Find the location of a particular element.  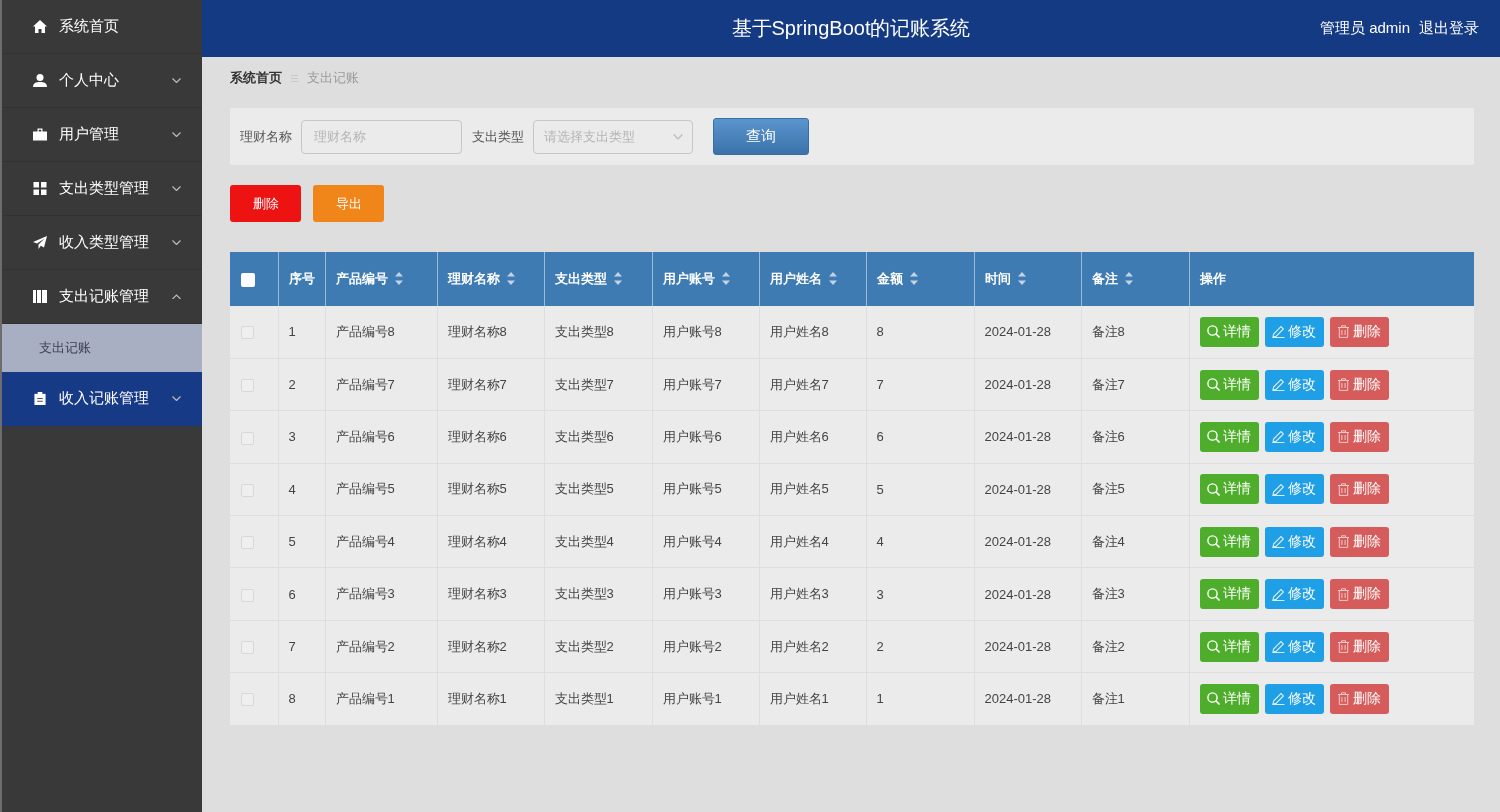

table-cell: 7 is located at coordinates (301, 646).